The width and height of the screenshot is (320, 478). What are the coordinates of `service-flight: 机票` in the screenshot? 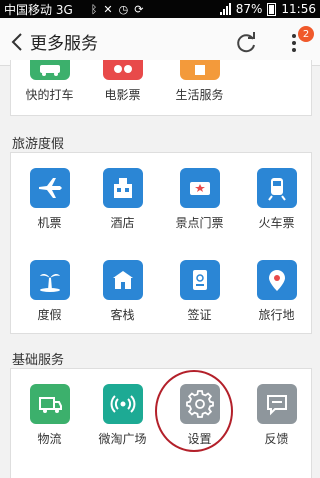 It's located at (49, 199).